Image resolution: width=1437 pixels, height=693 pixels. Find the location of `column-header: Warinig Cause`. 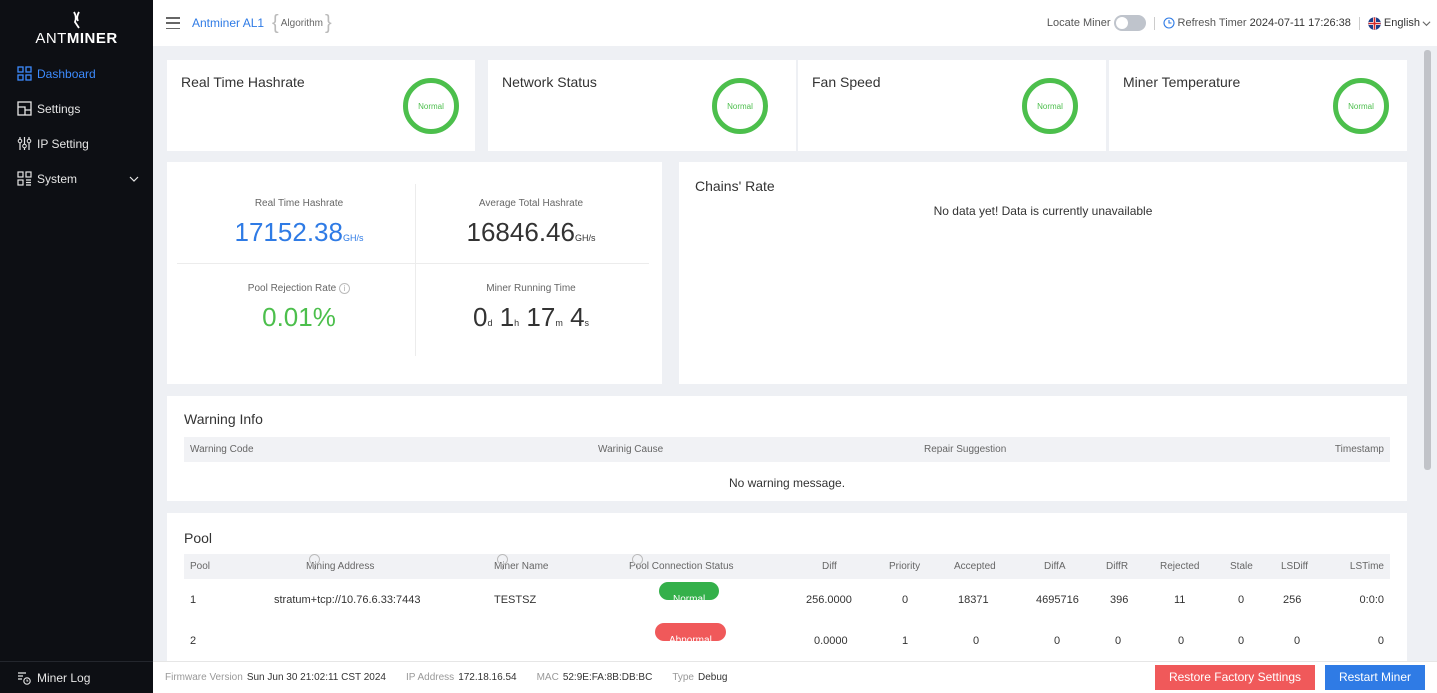

column-header: Warinig Cause is located at coordinates (631, 449).